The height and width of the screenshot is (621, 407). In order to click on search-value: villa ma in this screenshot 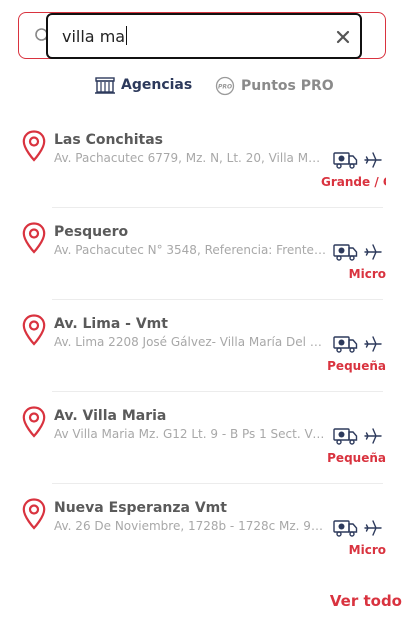, I will do `click(94, 36)`.